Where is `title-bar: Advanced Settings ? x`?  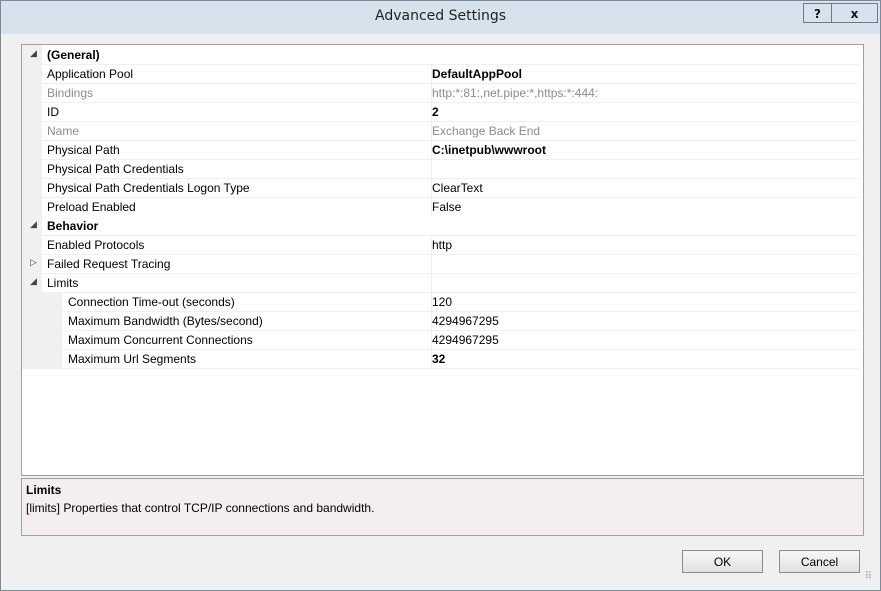 title-bar: Advanced Settings ? x is located at coordinates (440, 17).